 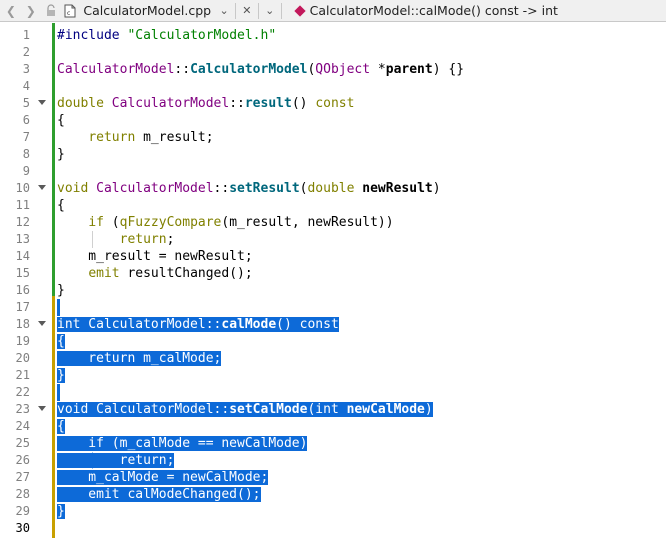 I want to click on code-token: void, so click(x=73, y=188).